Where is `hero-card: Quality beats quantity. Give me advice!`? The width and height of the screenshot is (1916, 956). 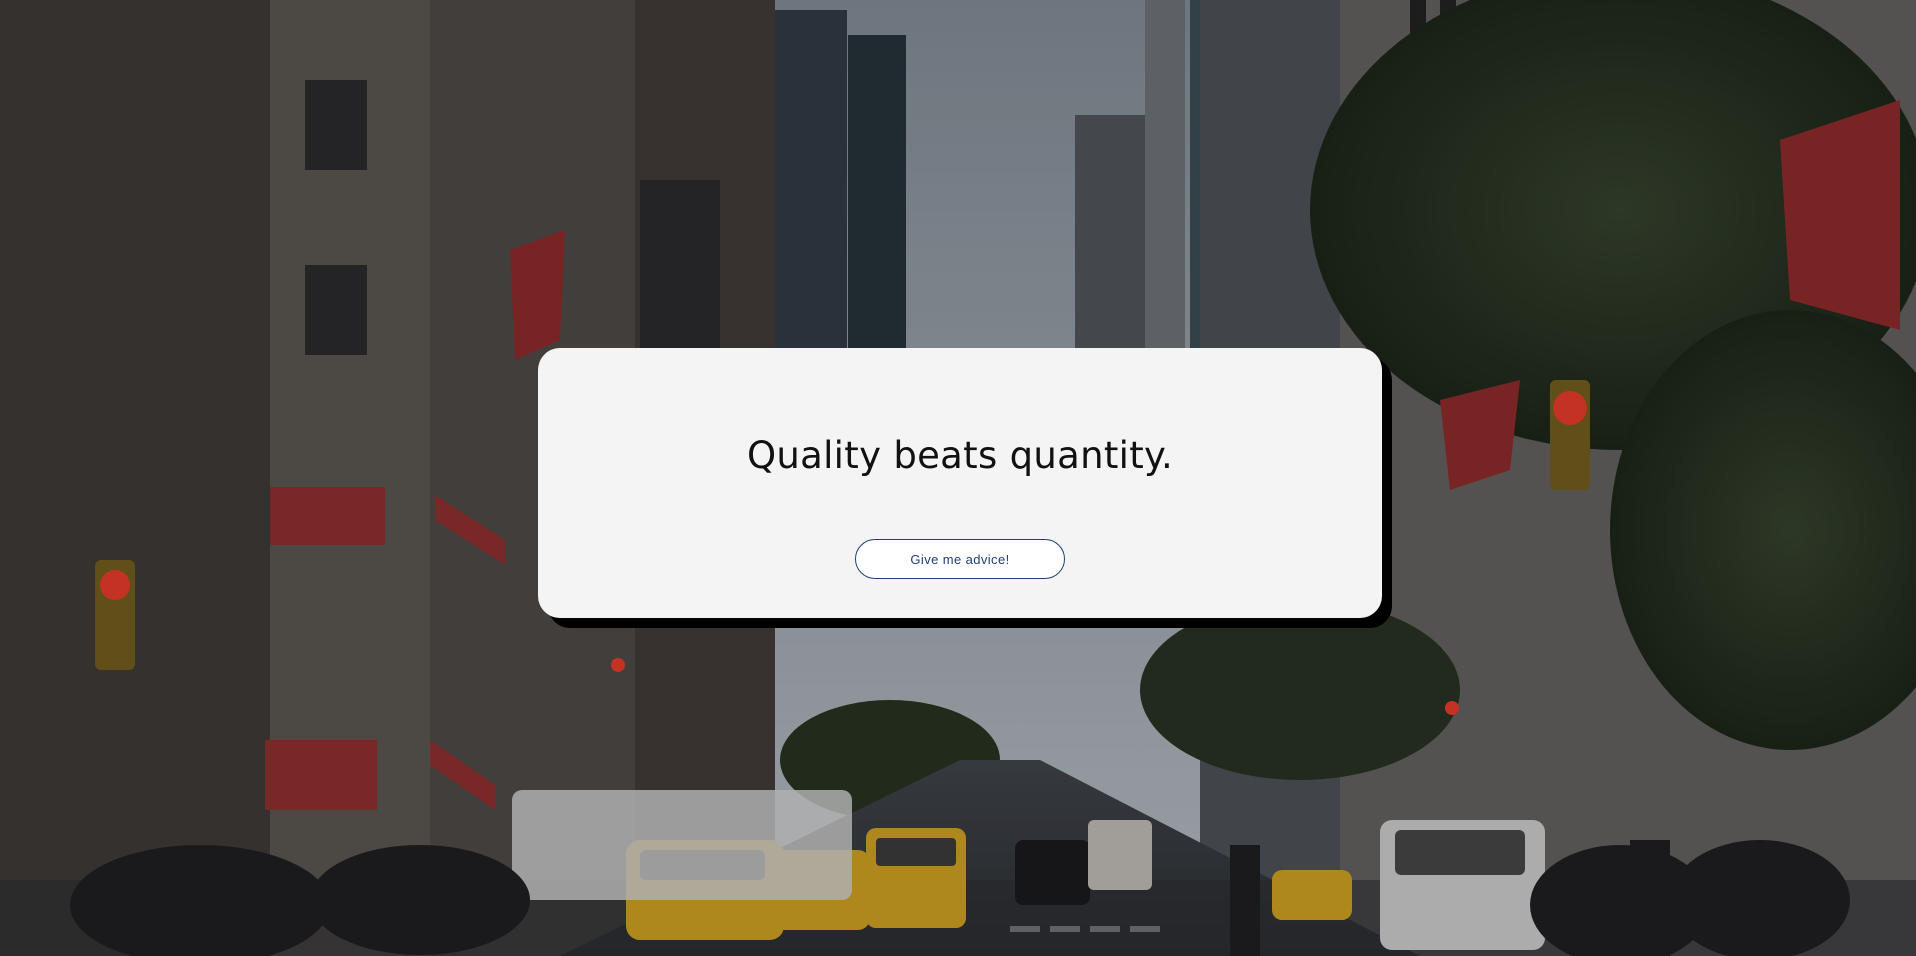
hero-card: Quality beats quantity. Give me advice! is located at coordinates (960, 483).